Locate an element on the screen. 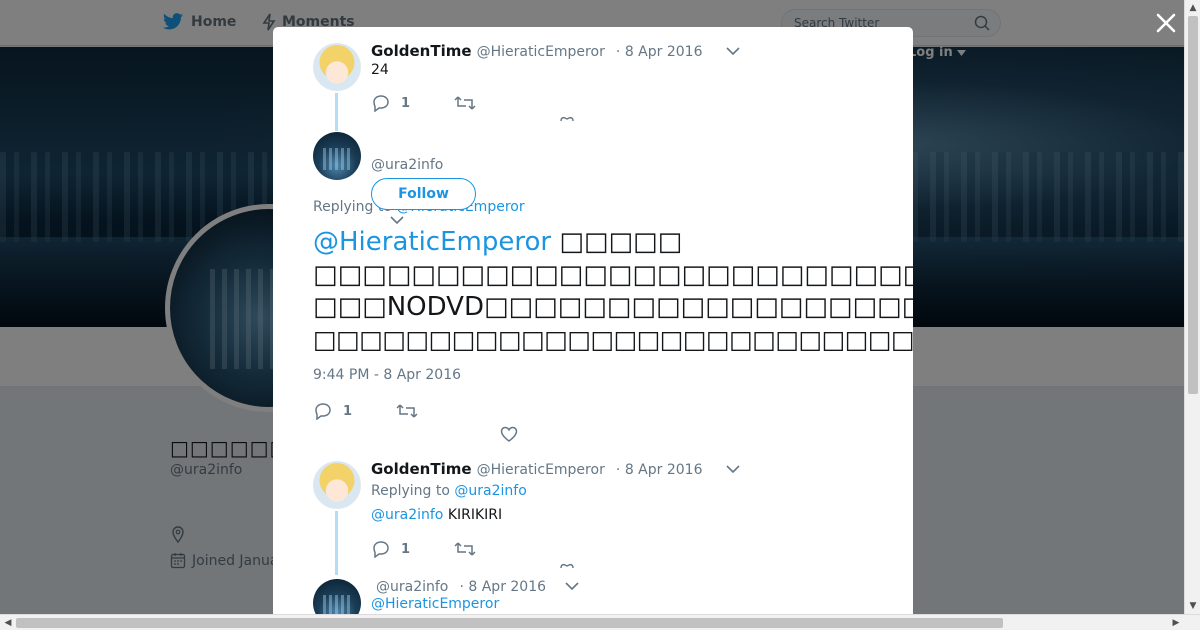 The image size is (1200, 630). tweet-header: @ura2info · 8 Apr 2016 is located at coordinates (477, 585).